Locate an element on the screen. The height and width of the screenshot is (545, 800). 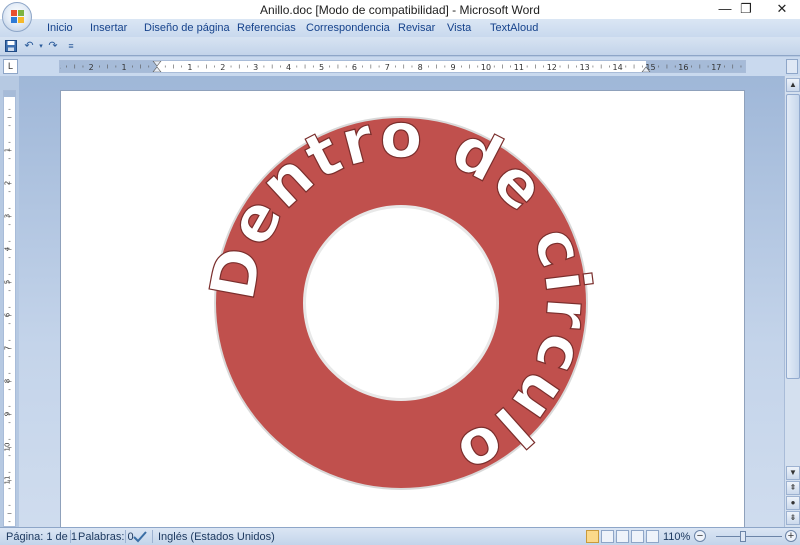
office-logo-icon is located at coordinates (18, 17).